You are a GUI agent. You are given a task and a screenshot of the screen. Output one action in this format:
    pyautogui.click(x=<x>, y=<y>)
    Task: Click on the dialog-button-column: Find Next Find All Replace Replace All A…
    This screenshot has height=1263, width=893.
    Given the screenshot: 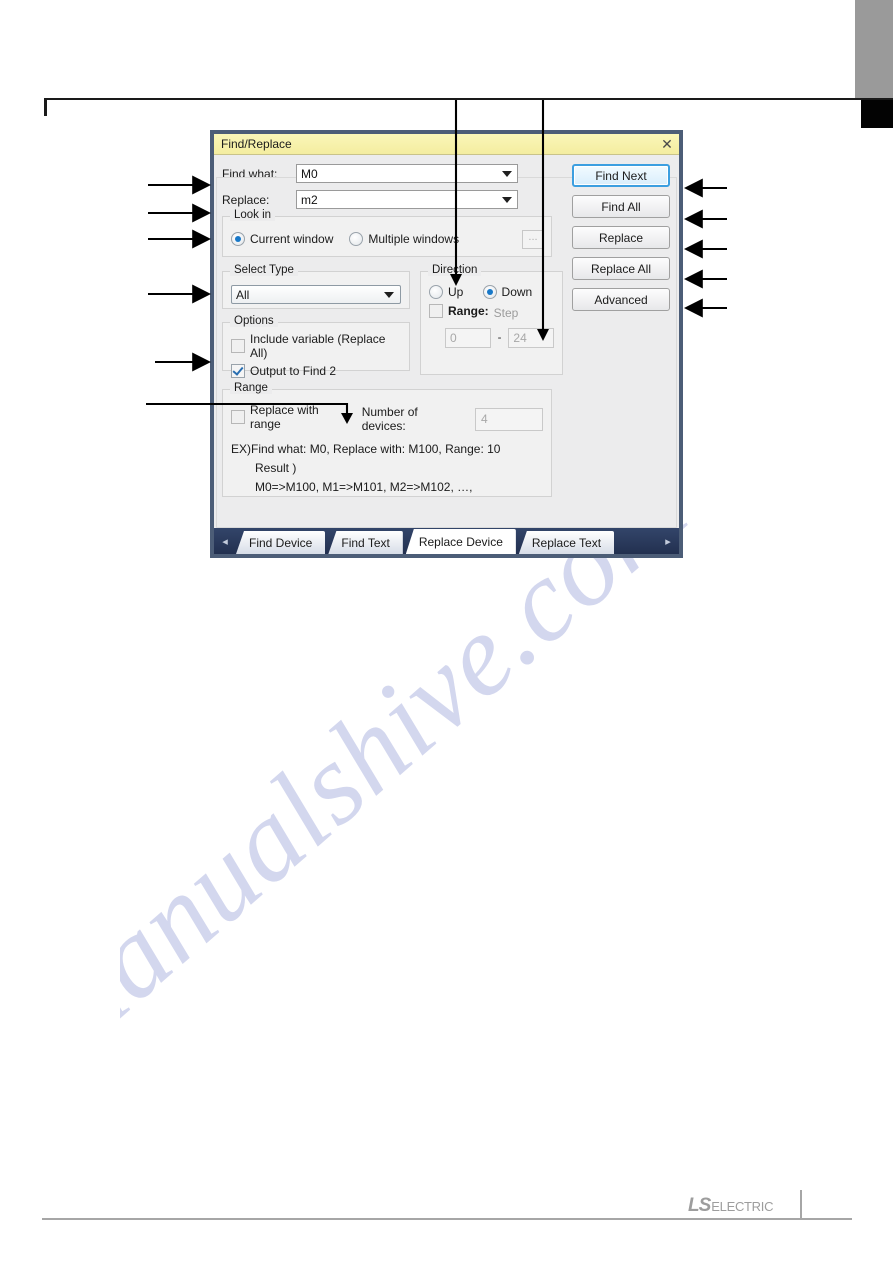 What is the action you would take?
    pyautogui.click(x=621, y=241)
    